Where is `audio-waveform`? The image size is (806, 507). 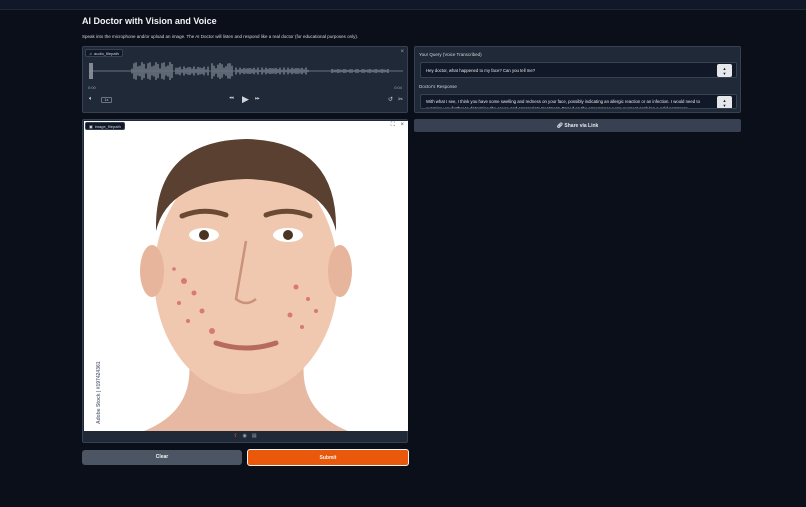 audio-waveform is located at coordinates (246, 71).